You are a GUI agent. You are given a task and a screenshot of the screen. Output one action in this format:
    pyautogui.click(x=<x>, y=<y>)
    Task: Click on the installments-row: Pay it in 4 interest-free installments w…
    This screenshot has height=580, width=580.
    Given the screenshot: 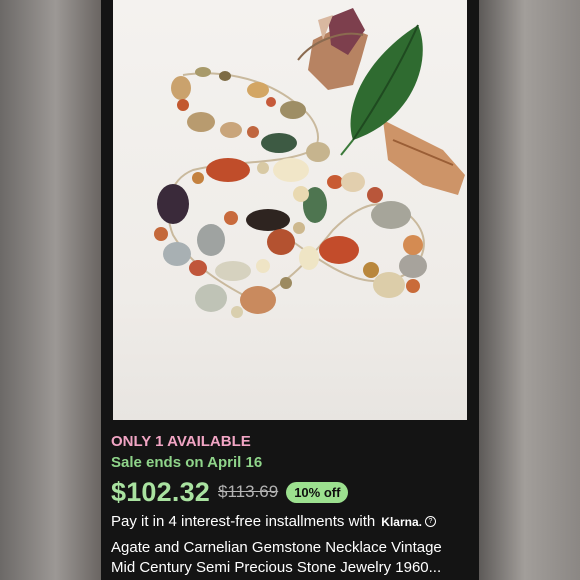 What is the action you would take?
    pyautogui.click(x=292, y=521)
    